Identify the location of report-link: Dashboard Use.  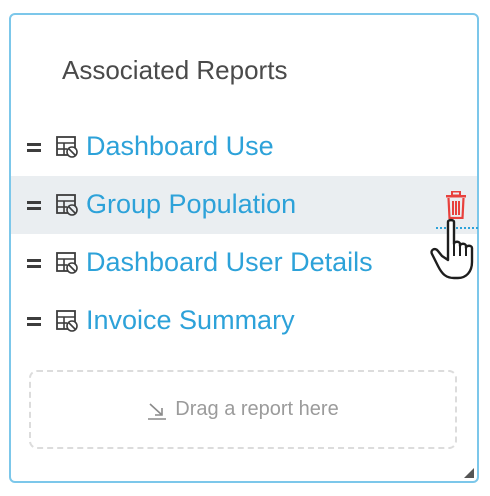
(180, 146).